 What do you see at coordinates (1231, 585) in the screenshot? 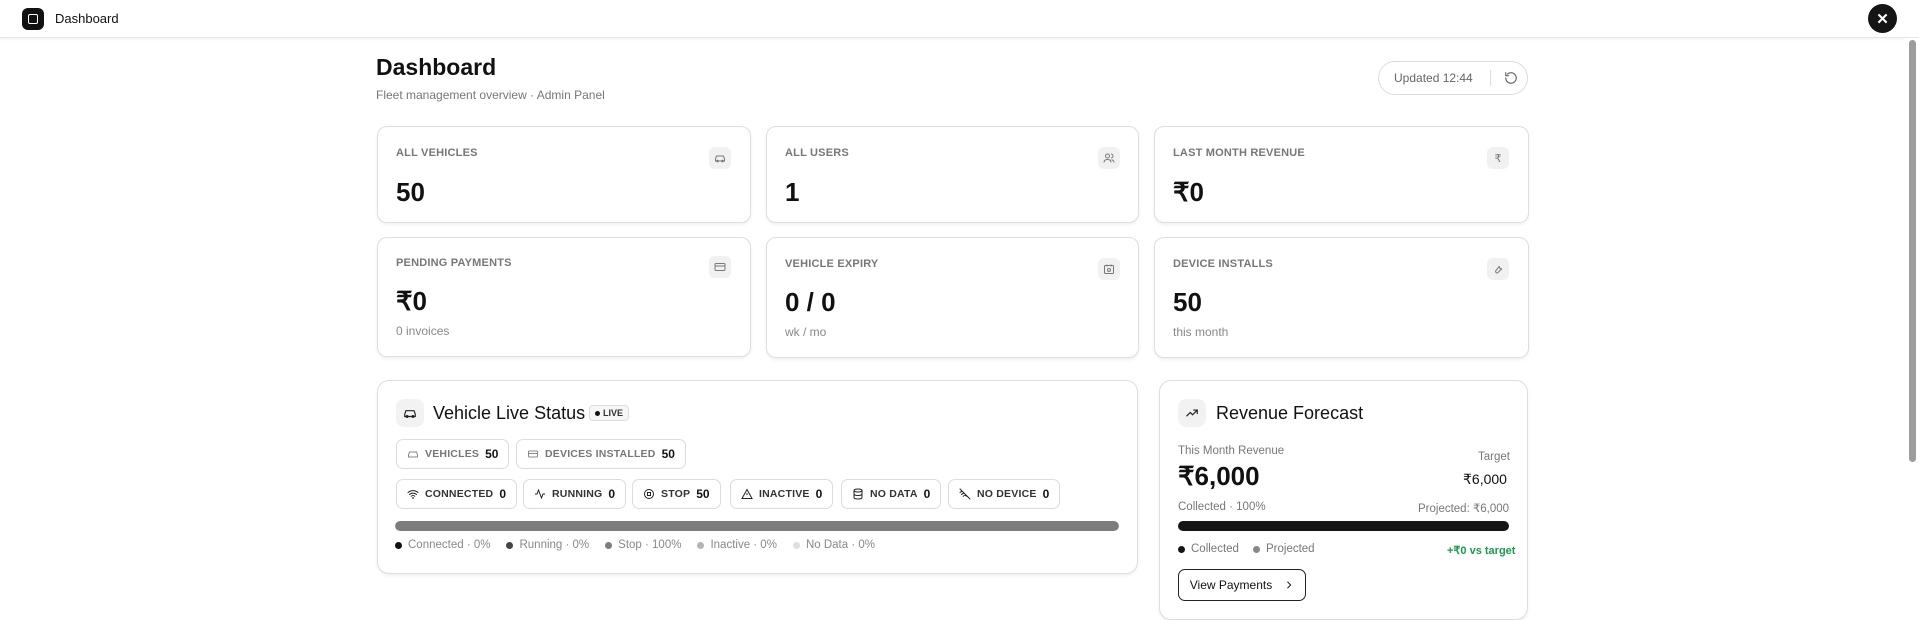
I see `view-payments-label: View Payments` at bounding box center [1231, 585].